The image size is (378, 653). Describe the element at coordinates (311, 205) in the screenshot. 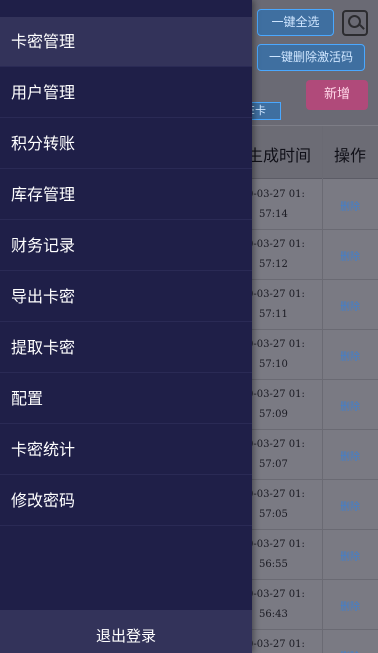

I see `table-row: 0-03-27 01: 57:14 删除` at that location.